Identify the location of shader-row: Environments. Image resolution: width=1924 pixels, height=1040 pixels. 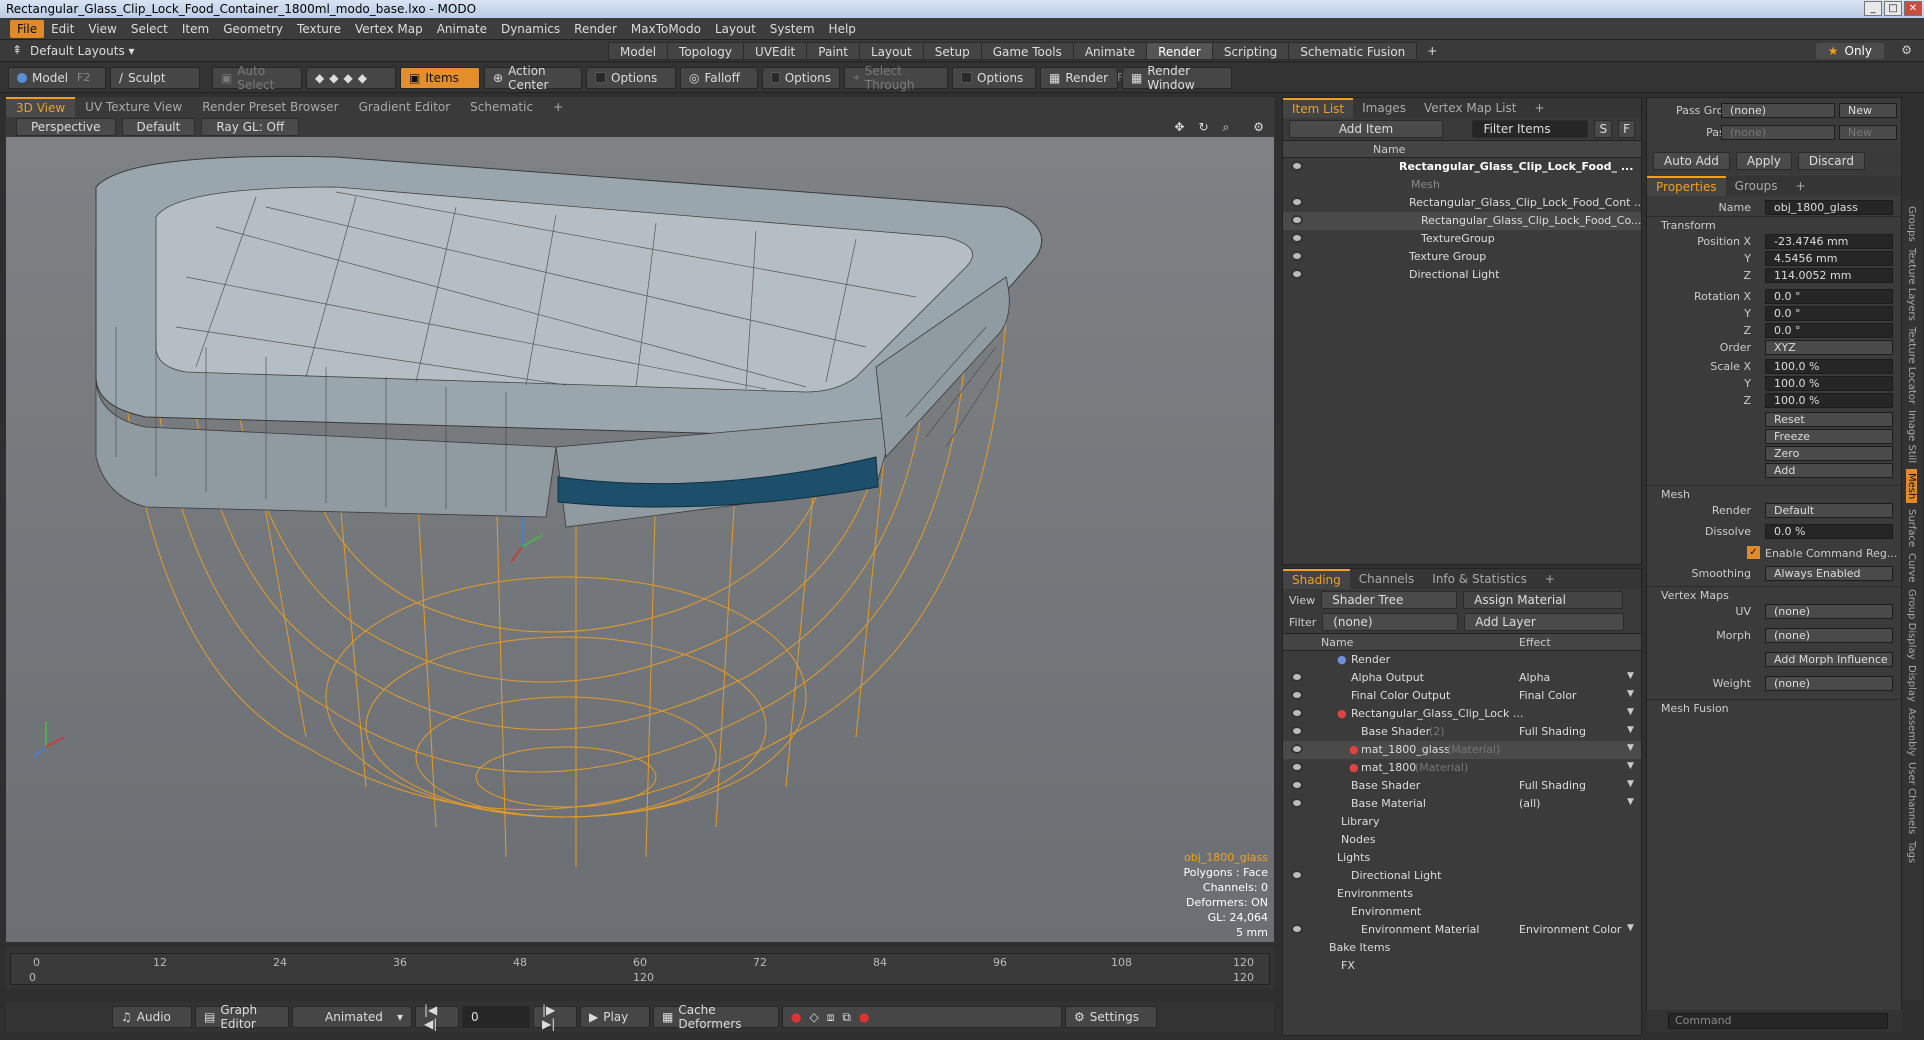
(1462, 894).